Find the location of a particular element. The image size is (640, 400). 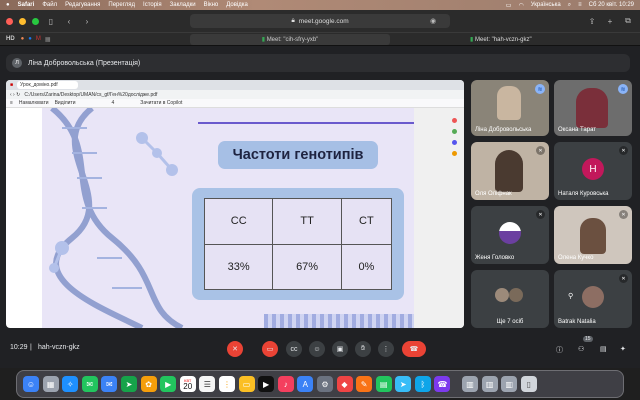

info-icon: ⓘ is located at coordinates (559, 350).